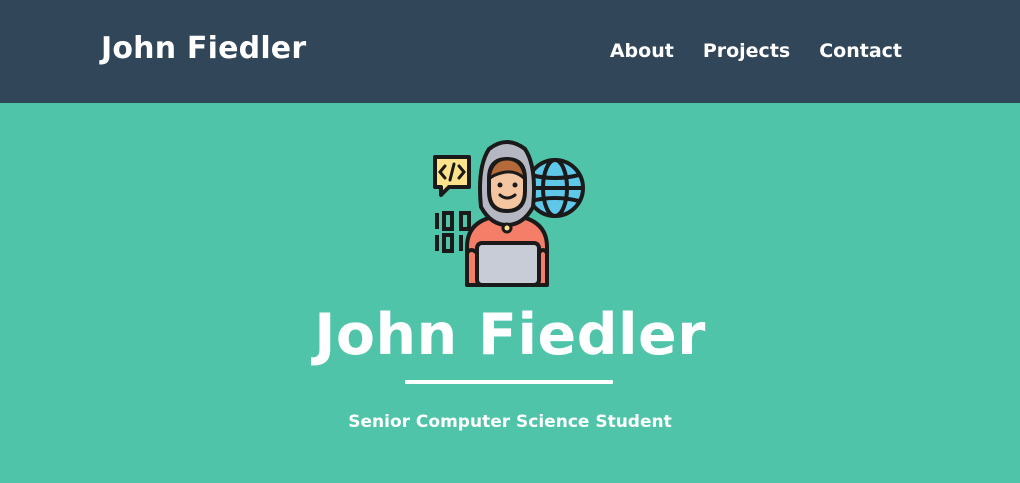 This screenshot has height=483, width=1020. Describe the element at coordinates (453, 232) in the screenshot. I see `binary-icon` at that location.